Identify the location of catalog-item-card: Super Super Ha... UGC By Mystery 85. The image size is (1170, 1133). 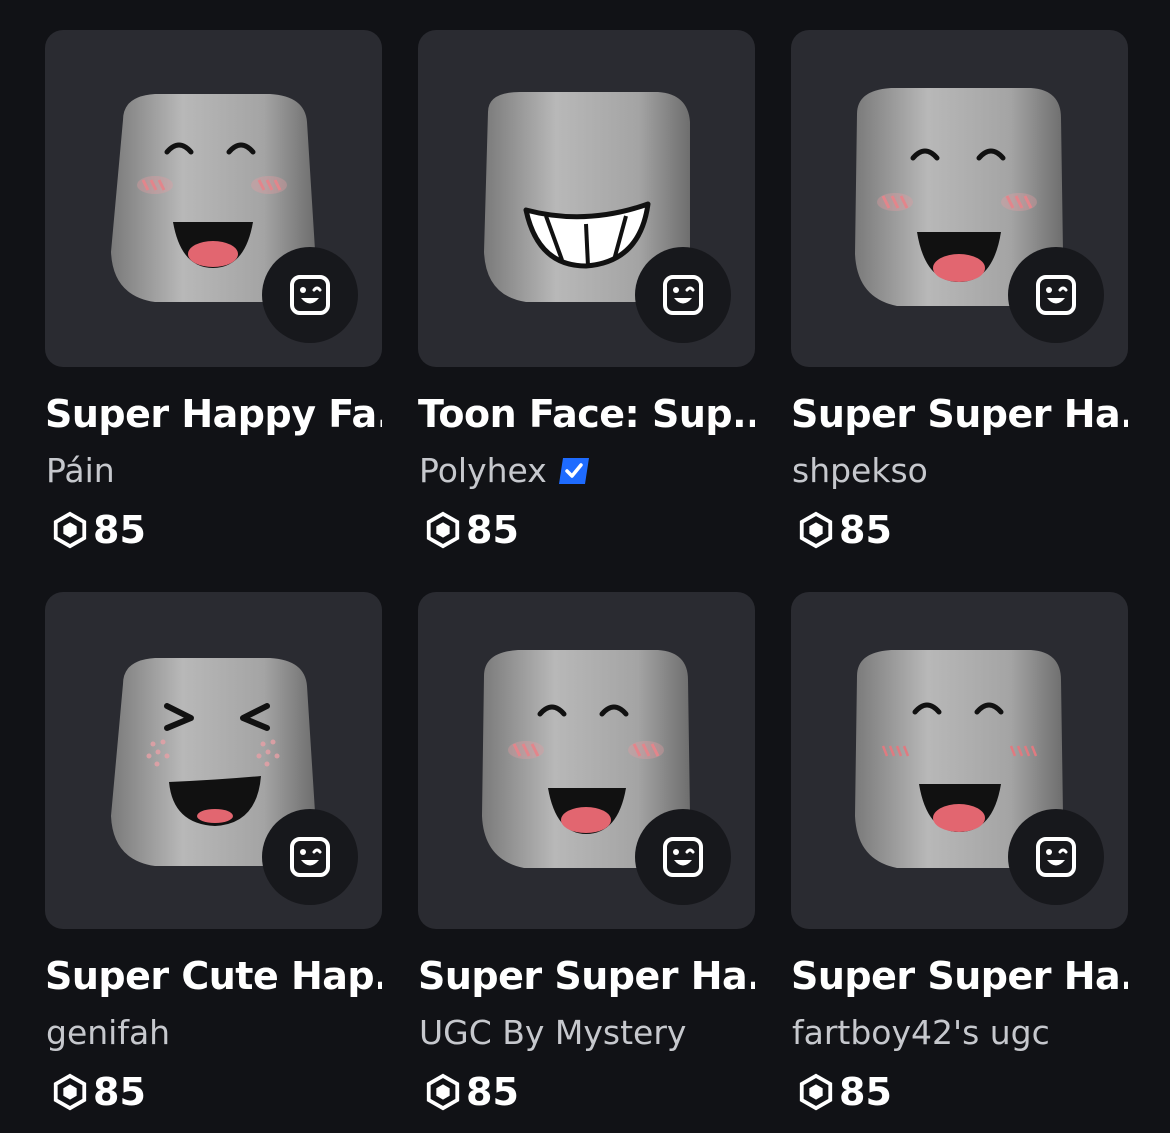
(586, 860).